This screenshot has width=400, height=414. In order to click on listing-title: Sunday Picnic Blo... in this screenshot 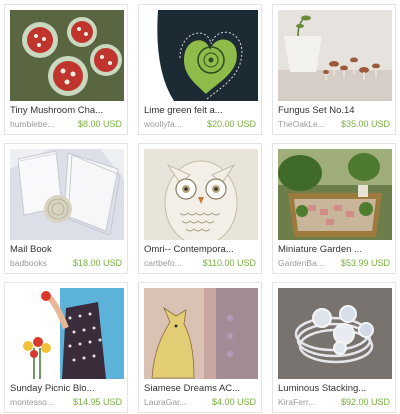, I will do `click(67, 388)`.